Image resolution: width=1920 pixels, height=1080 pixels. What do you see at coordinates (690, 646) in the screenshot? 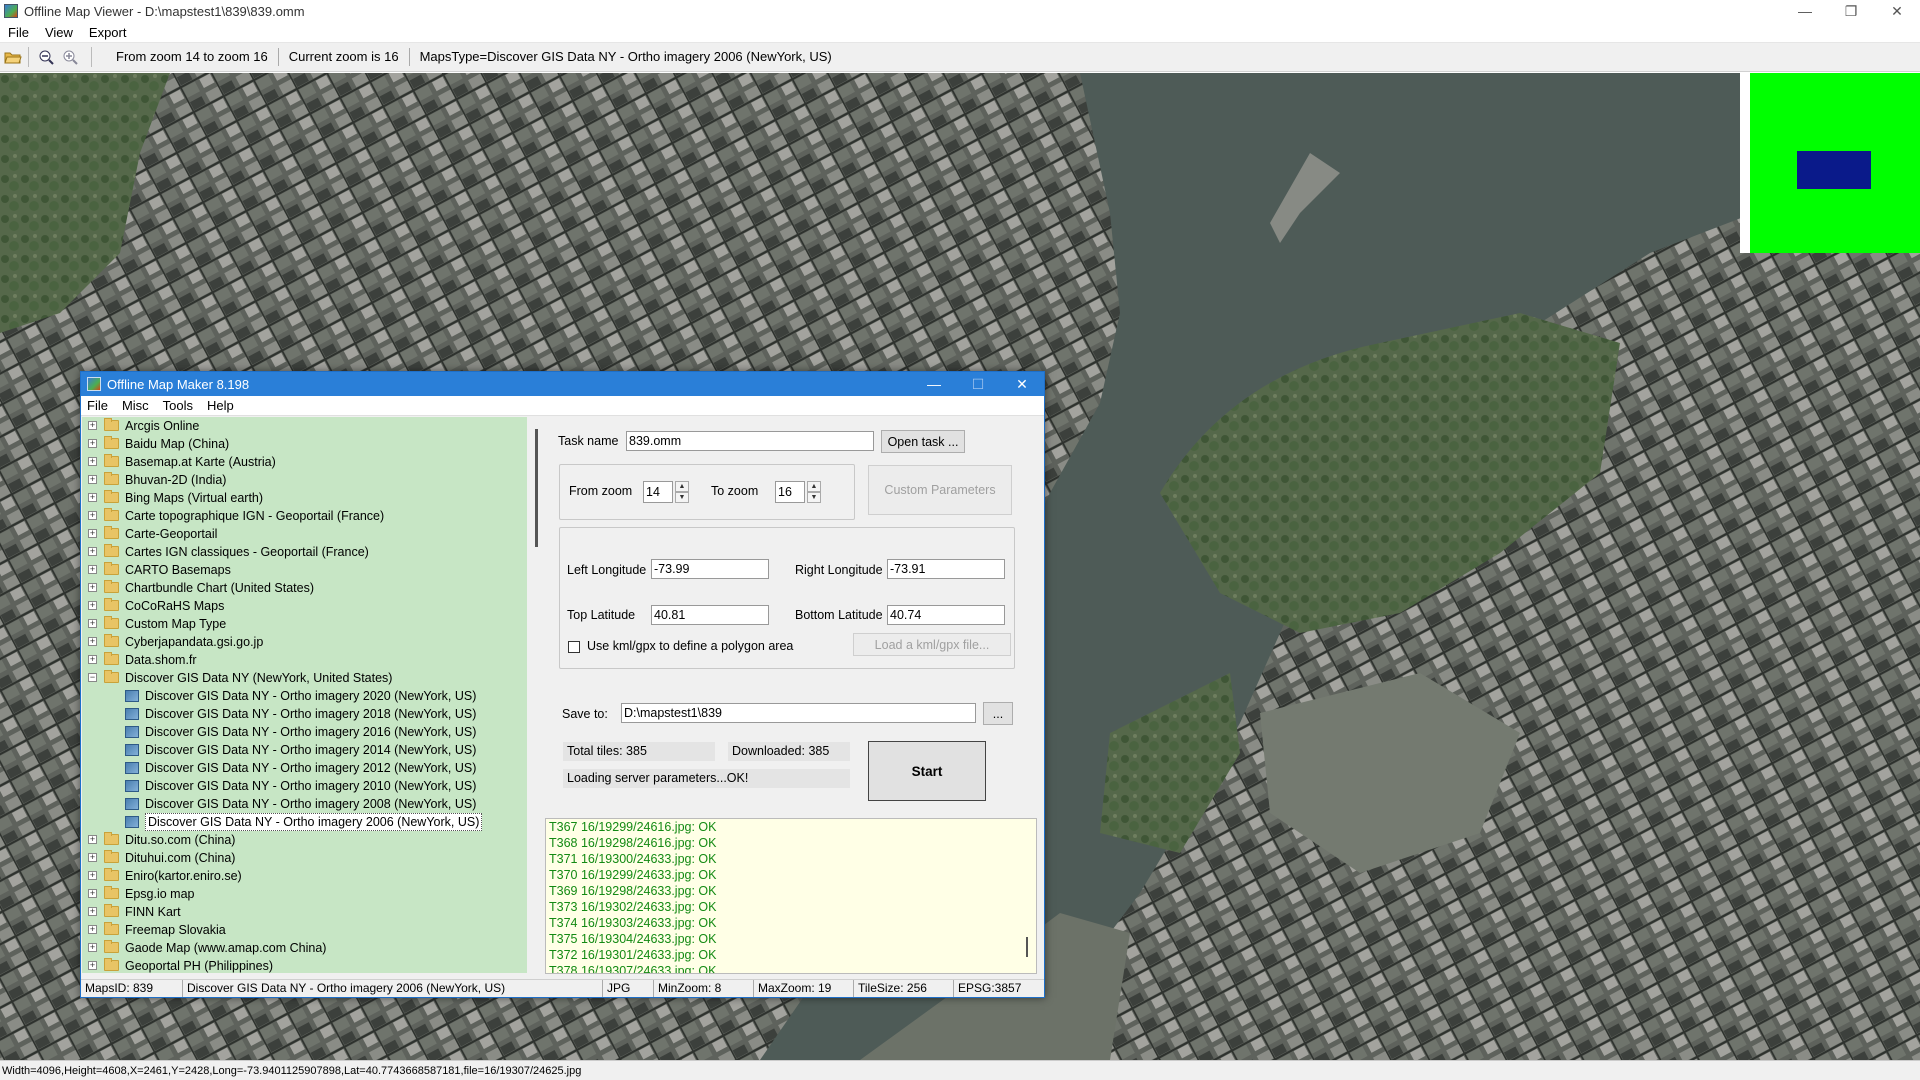
I see `use-kml-label: Use kml/gpx to define a polygon area` at bounding box center [690, 646].